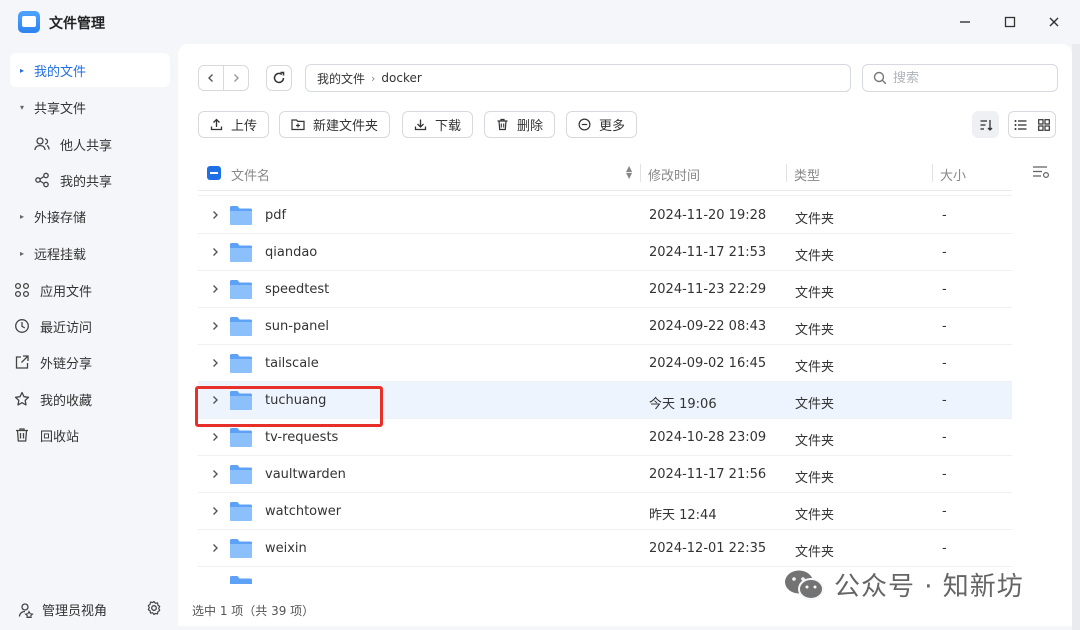  Describe the element at coordinates (90, 216) in the screenshot. I see `sidebar-item-external-storage: ▸ 外接存储` at that location.